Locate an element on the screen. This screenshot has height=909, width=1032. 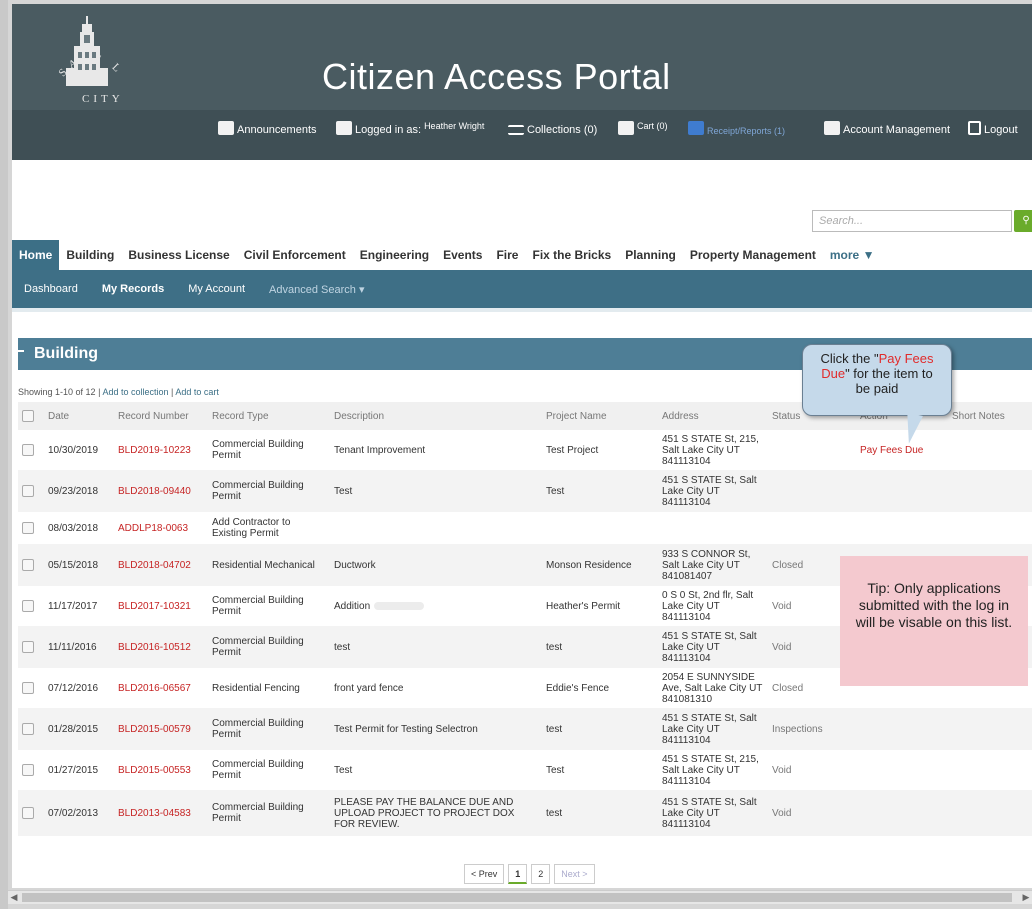
tab-fix-the-bricks: Fix the Bricks is located at coordinates (571, 255).